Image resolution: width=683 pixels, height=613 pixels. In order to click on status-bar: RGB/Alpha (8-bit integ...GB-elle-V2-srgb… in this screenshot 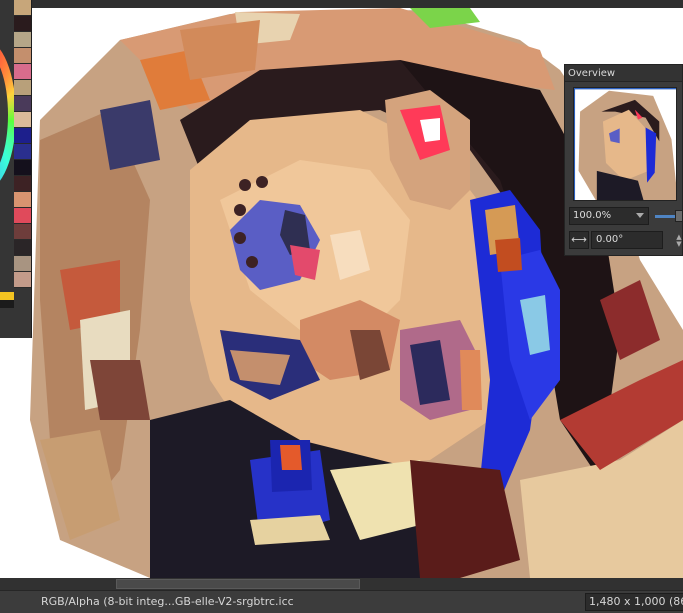, I will do `click(341, 601)`.